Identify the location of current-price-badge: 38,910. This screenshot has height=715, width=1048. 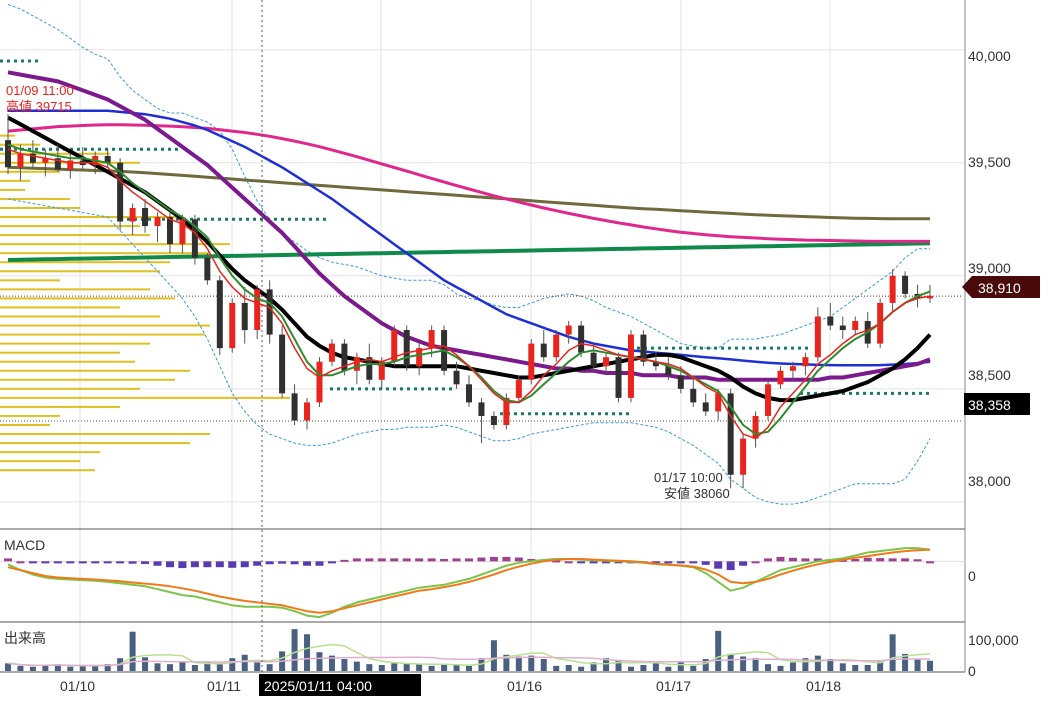
(1001, 287).